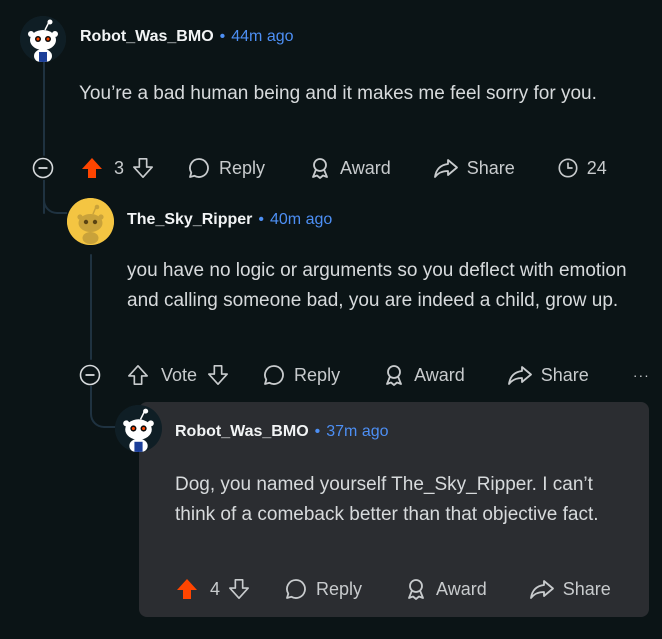 The image size is (662, 639). What do you see at coordinates (119, 167) in the screenshot?
I see `vote-score: 3` at bounding box center [119, 167].